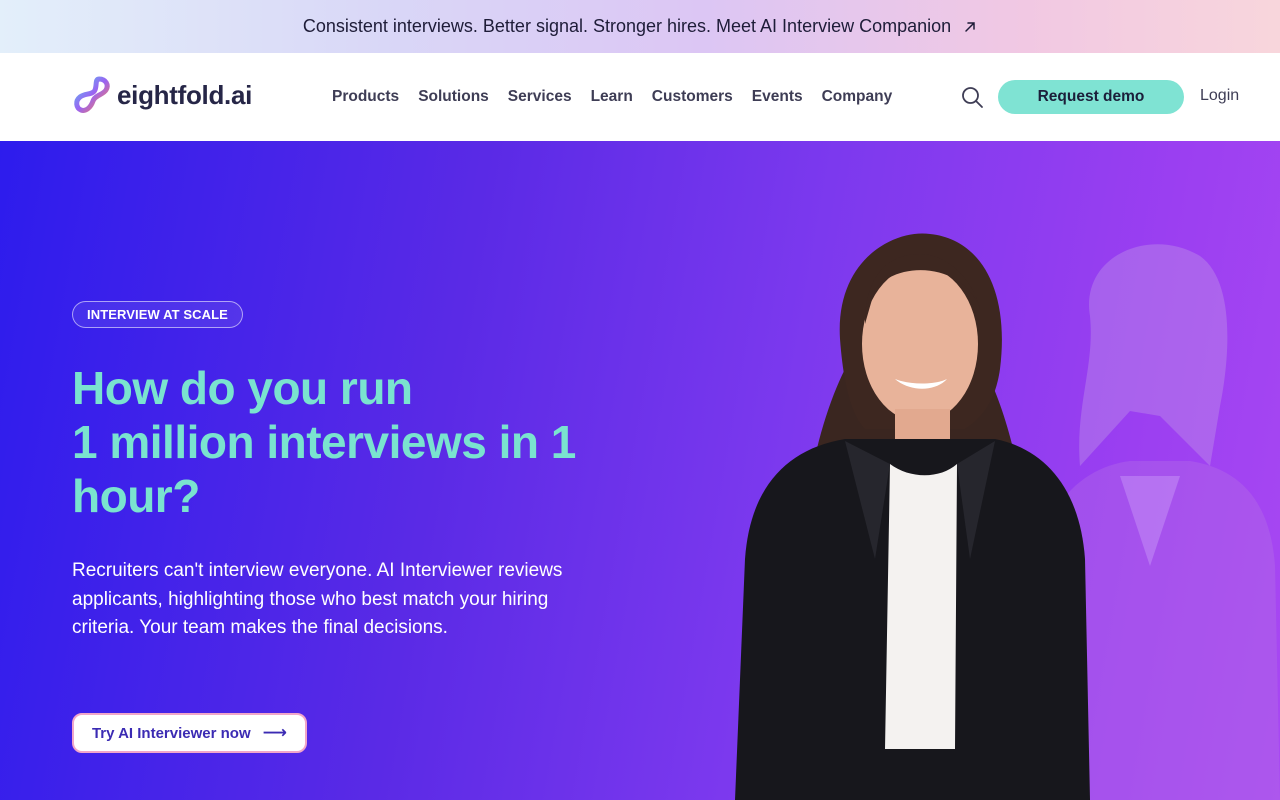 This screenshot has width=1280, height=800. Describe the element at coordinates (1091, 97) in the screenshot. I see `request-demo-button: Request demo` at that location.